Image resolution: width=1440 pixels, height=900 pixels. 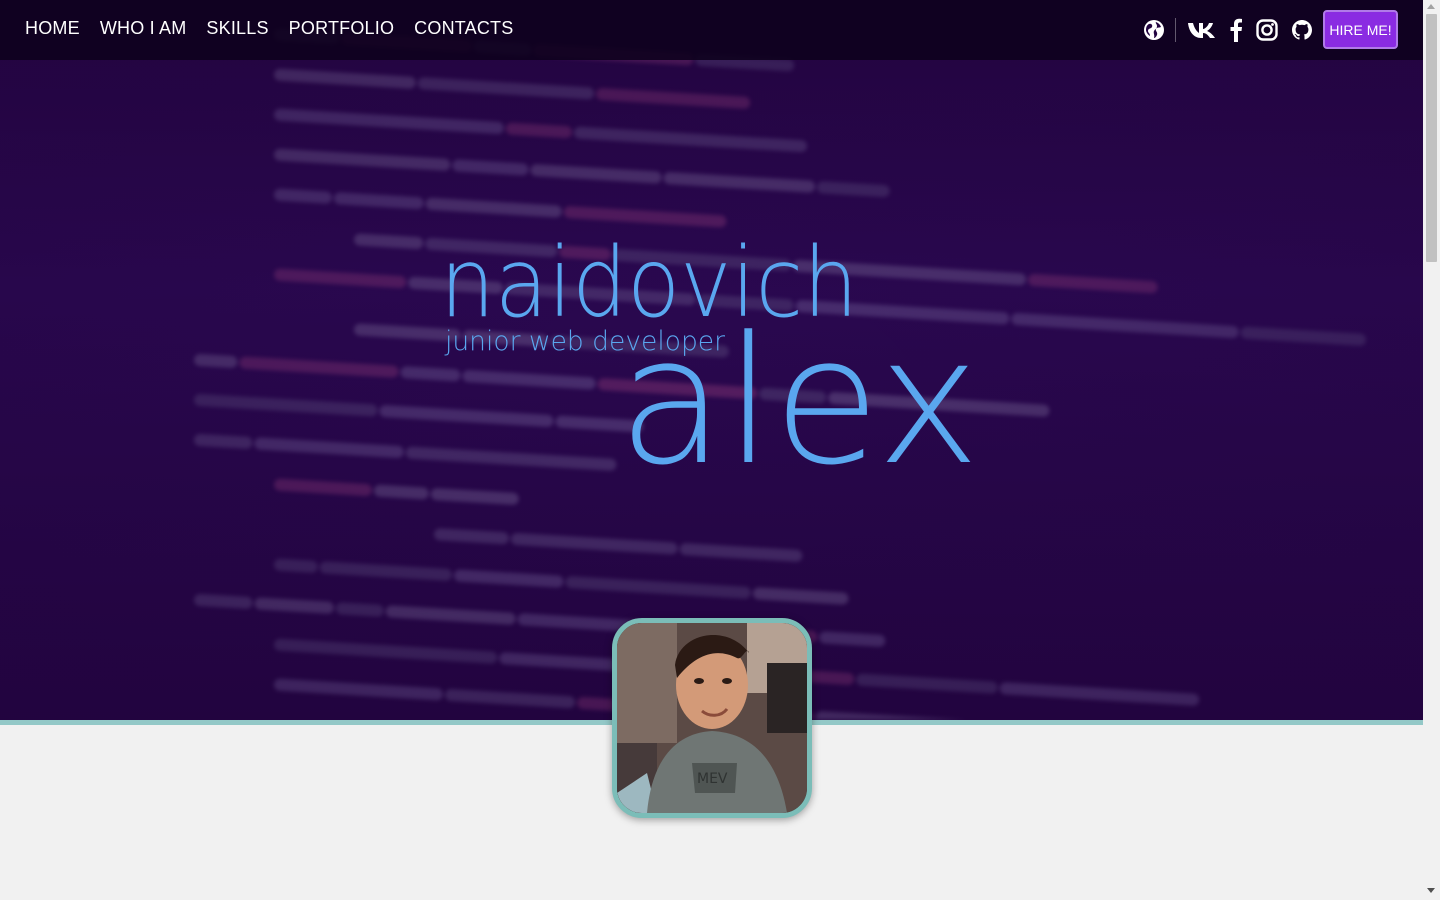 What do you see at coordinates (463, 28) in the screenshot?
I see `nav-contacts: CONTACTS` at bounding box center [463, 28].